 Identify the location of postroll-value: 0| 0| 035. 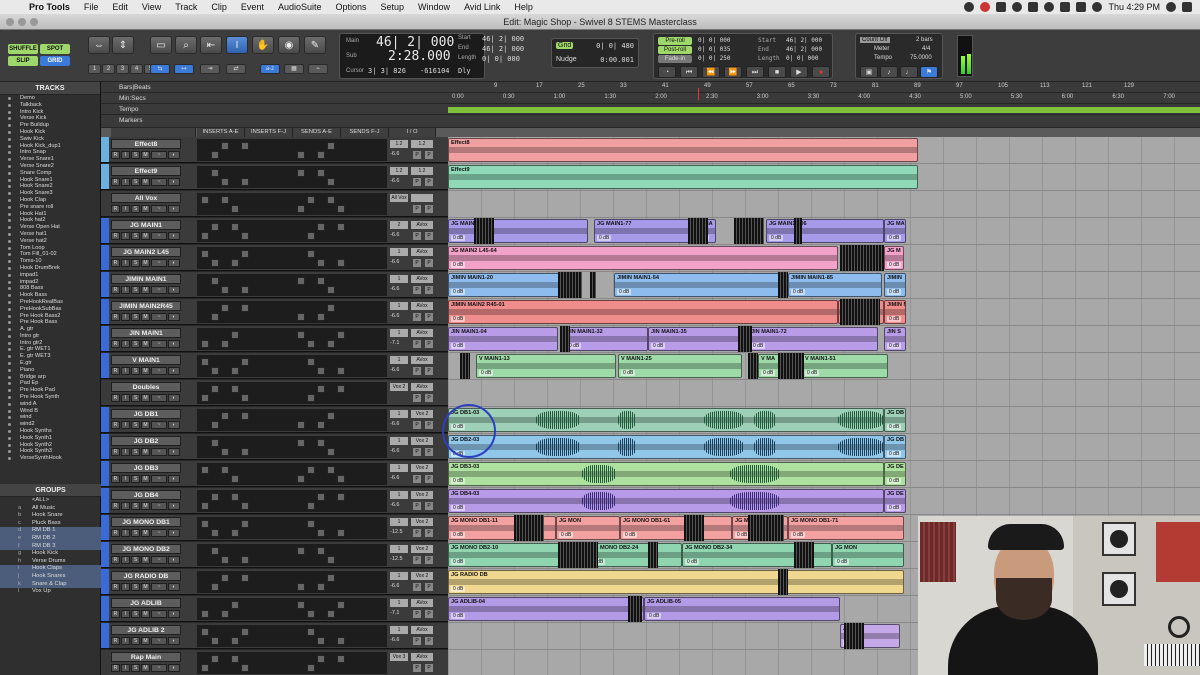
(714, 49).